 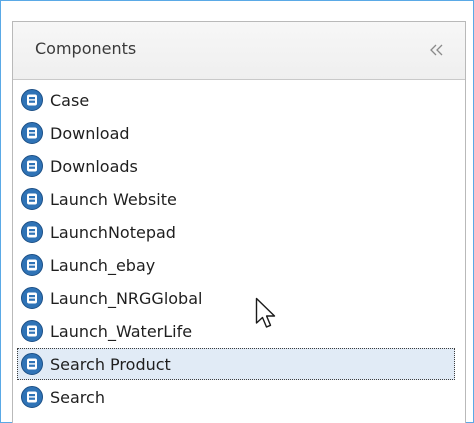 What do you see at coordinates (236, 265) in the screenshot?
I see `list-item: Launch_ebay` at bounding box center [236, 265].